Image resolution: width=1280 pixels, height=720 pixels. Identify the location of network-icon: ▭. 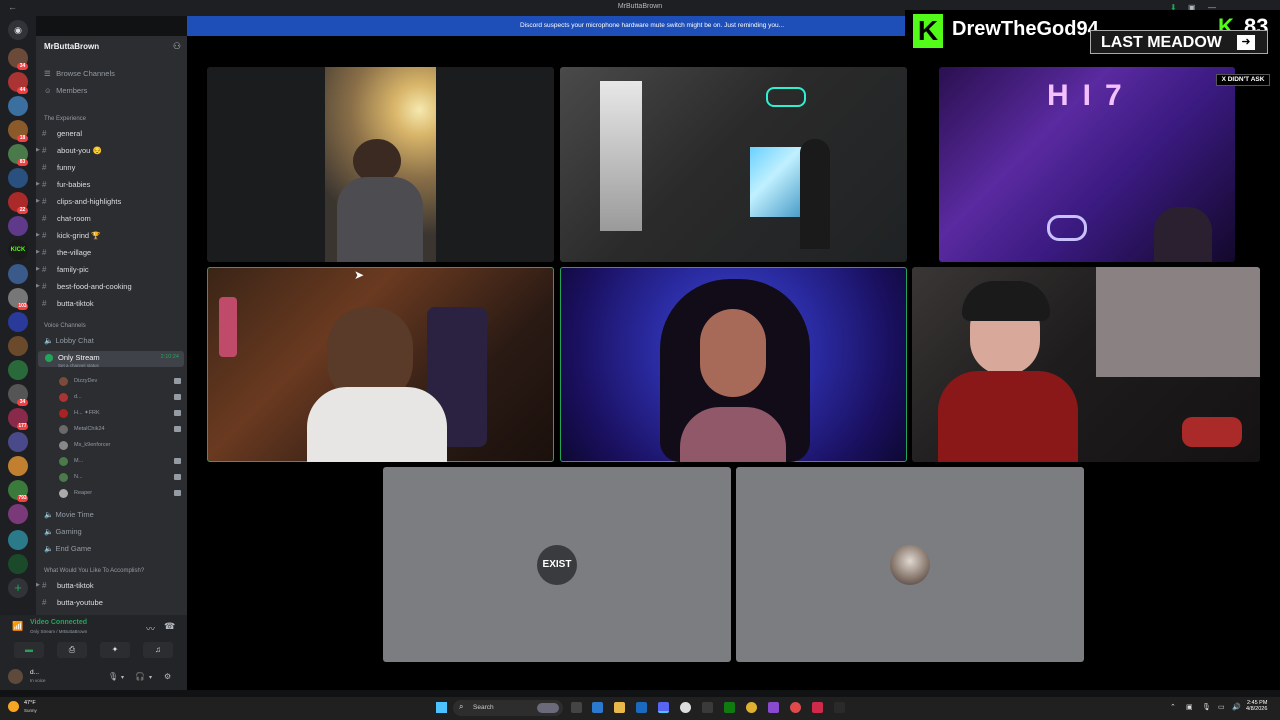
(1221, 707).